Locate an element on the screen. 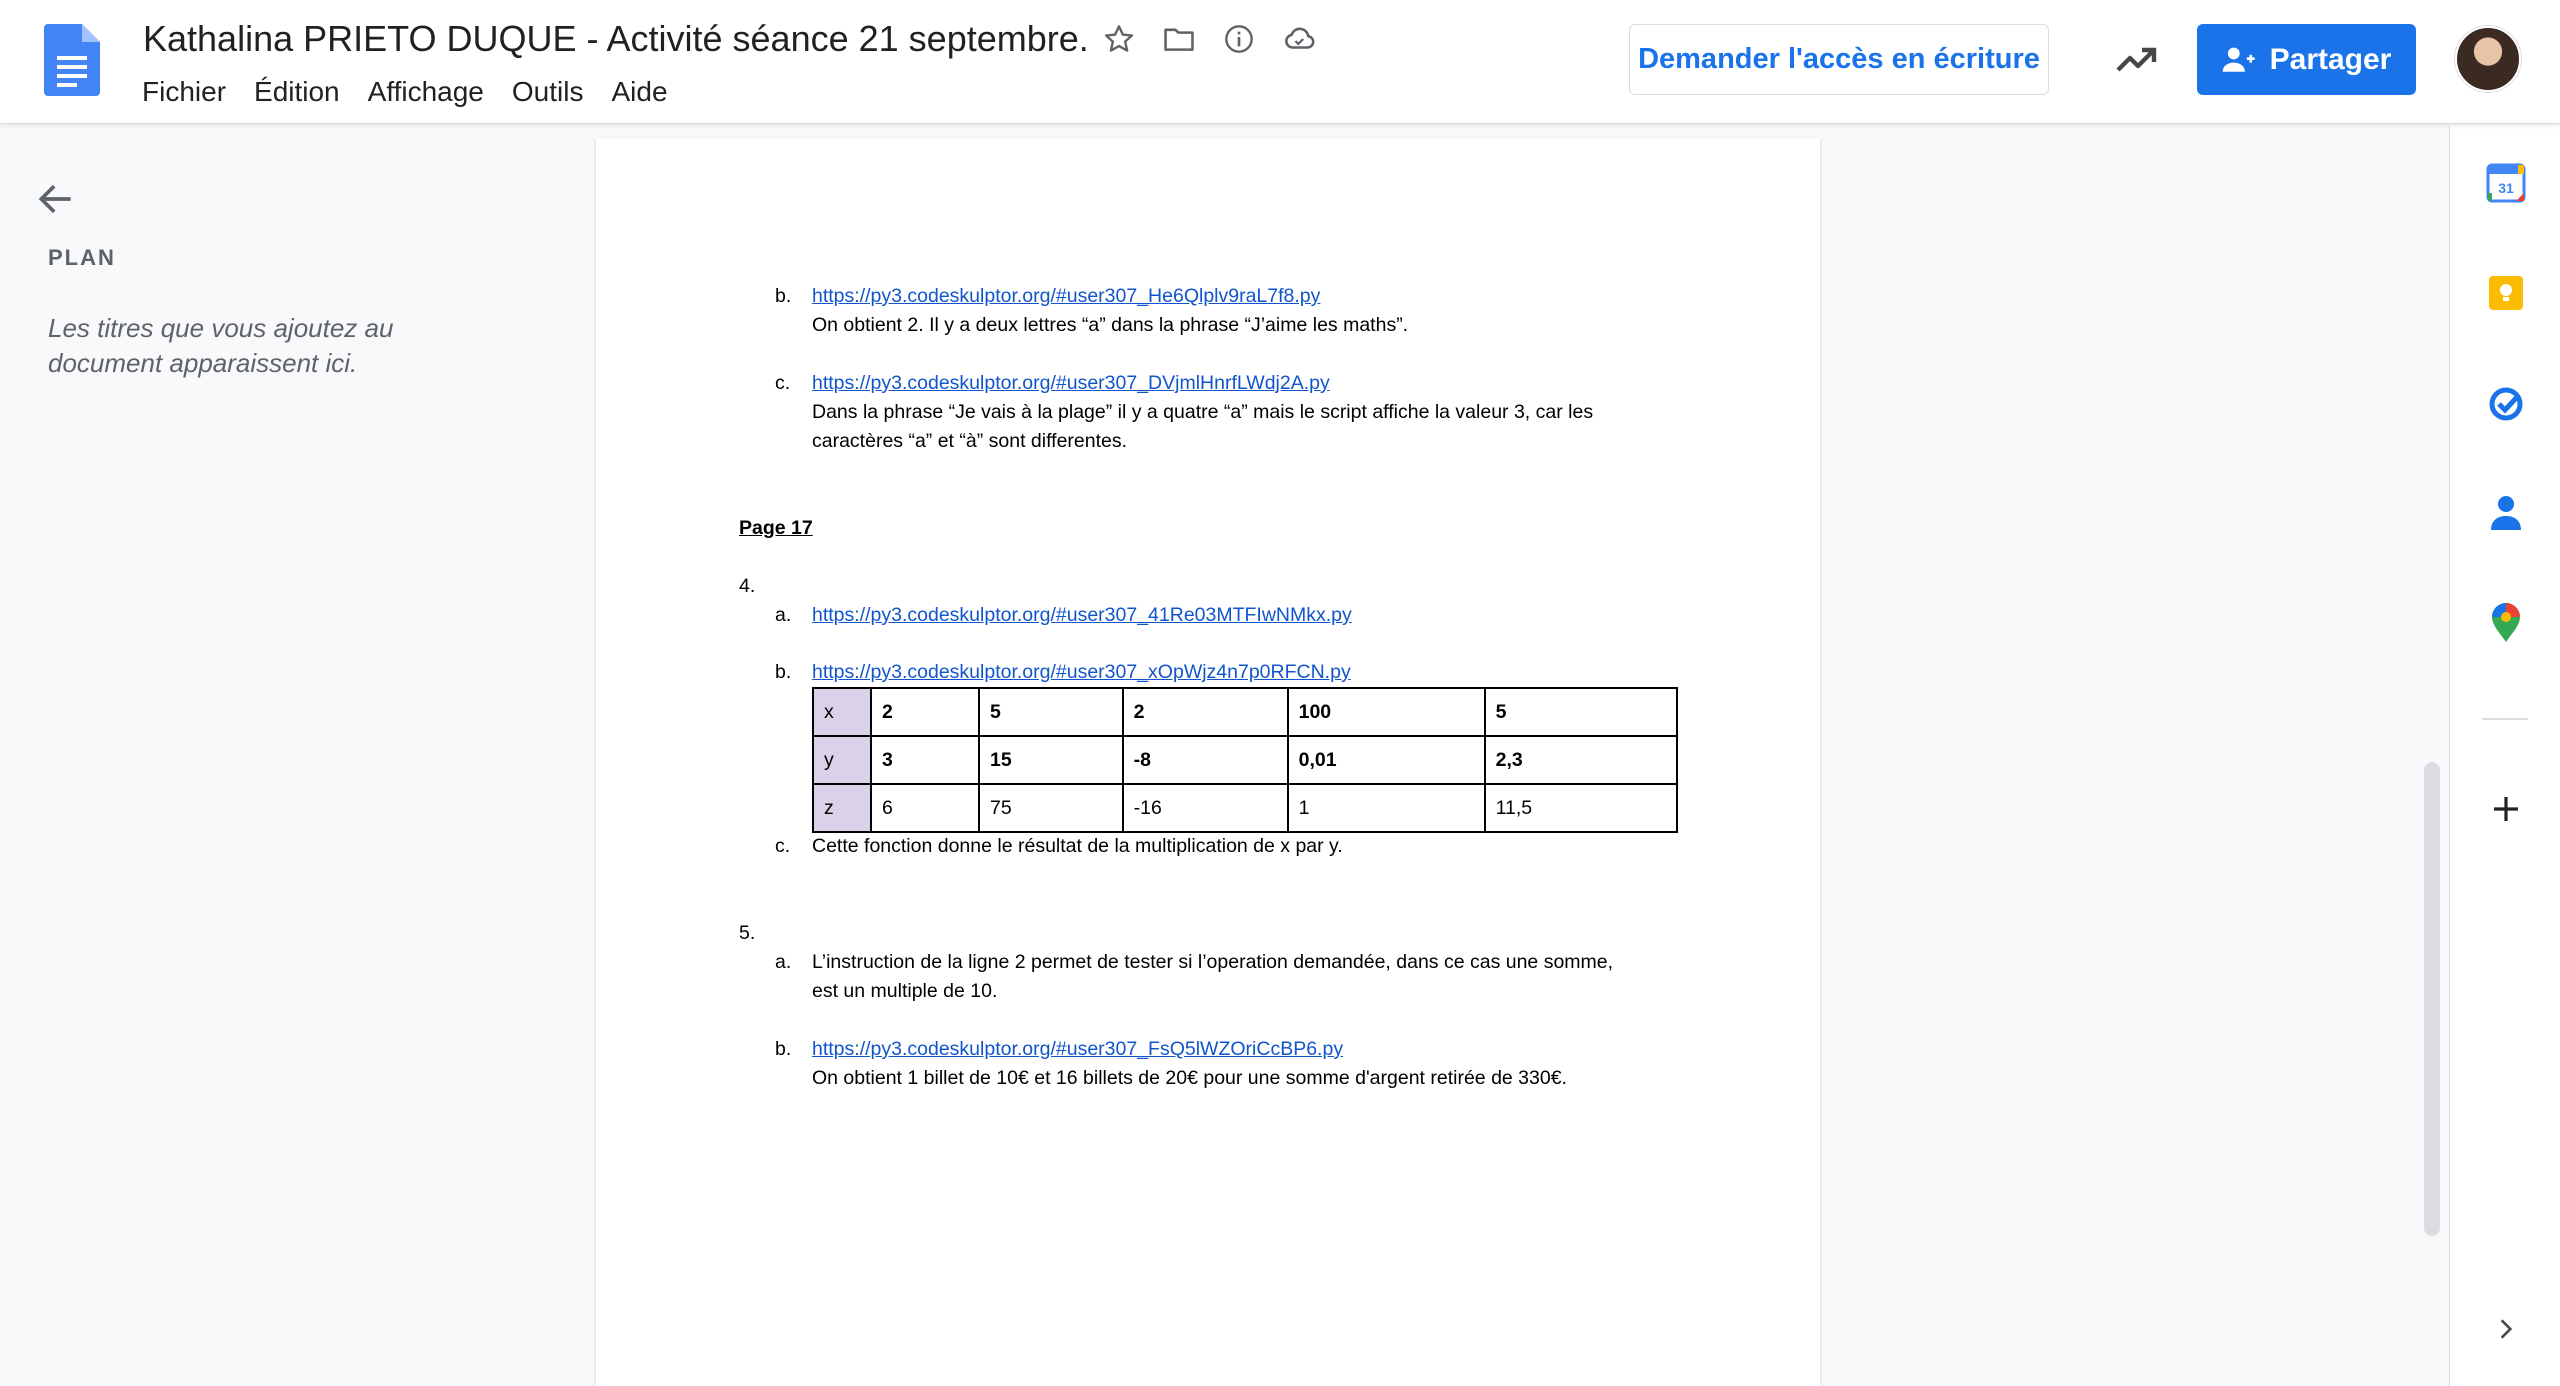 The height and width of the screenshot is (1386, 2560). table-cell: 3 is located at coordinates (925, 760).